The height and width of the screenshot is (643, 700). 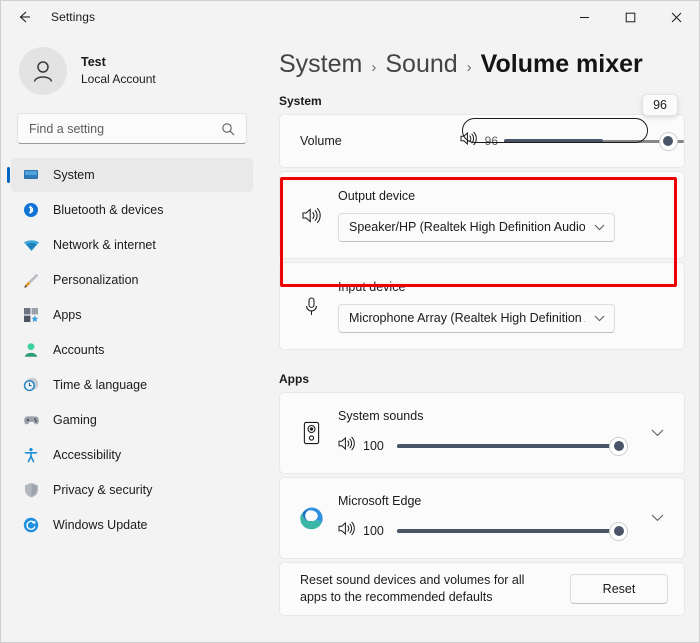 I want to click on sidebar-item-bluetooth-devices: Bluetooth & devices, so click(x=132, y=210).